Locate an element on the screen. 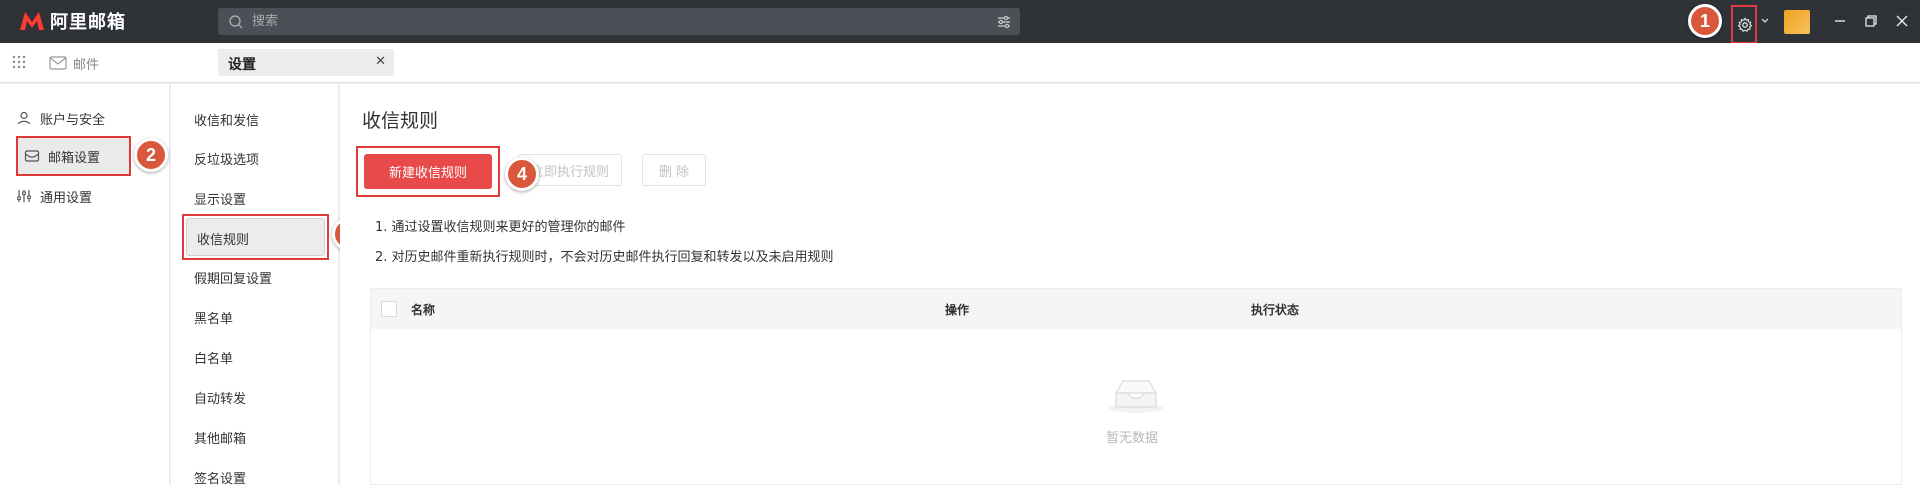 This screenshot has width=1920, height=485. apps-grid-icon is located at coordinates (19, 62).